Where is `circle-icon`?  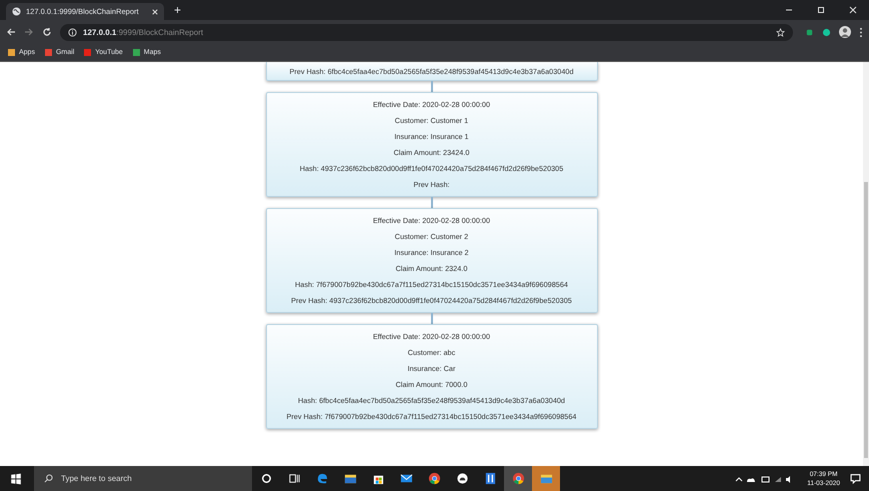 circle-icon is located at coordinates (266, 478).